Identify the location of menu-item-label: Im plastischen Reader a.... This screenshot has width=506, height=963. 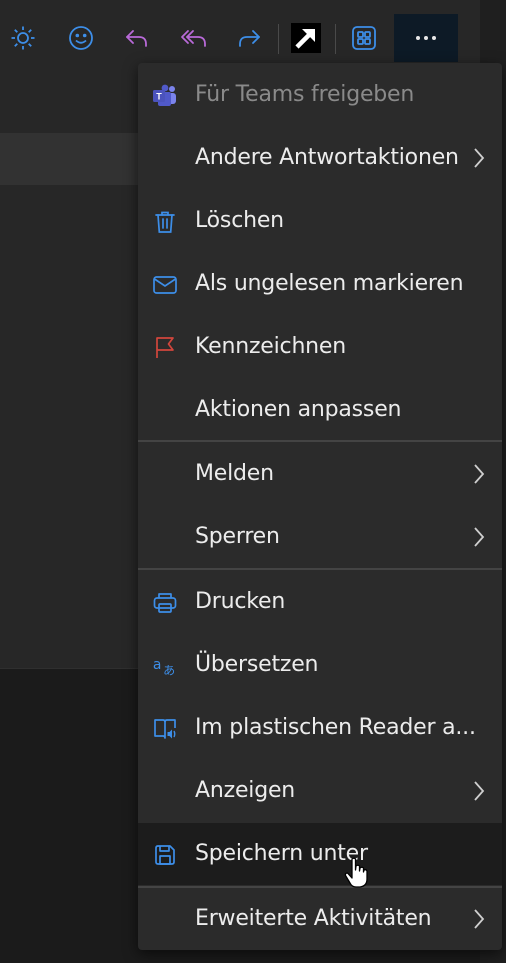
(335, 727).